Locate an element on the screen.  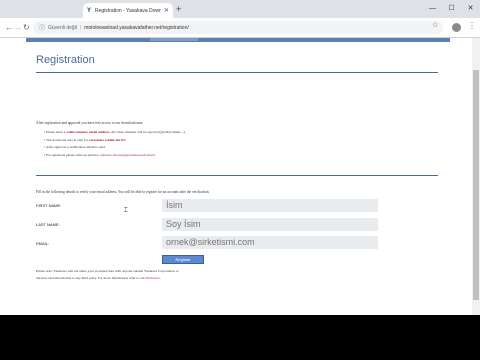
minimize-icon: — is located at coordinates (432, 9).